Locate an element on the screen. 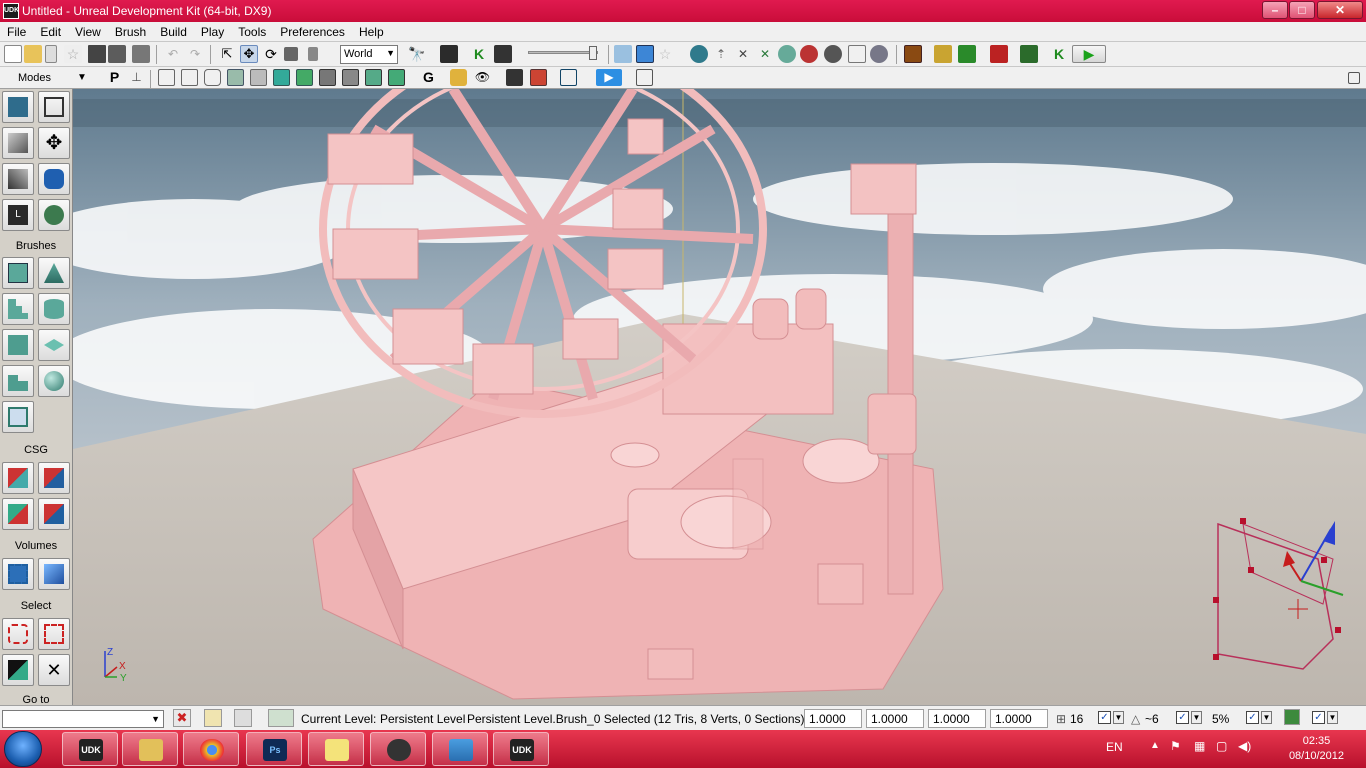  rotation-snap-checkbox: ✓ is located at coordinates (1182, 717).